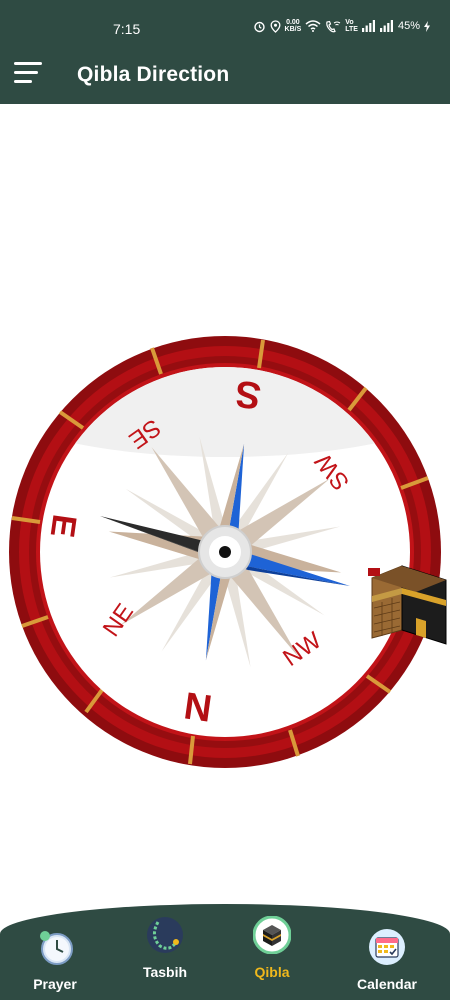 This screenshot has height=1000, width=450. I want to click on location-icon, so click(275, 26).